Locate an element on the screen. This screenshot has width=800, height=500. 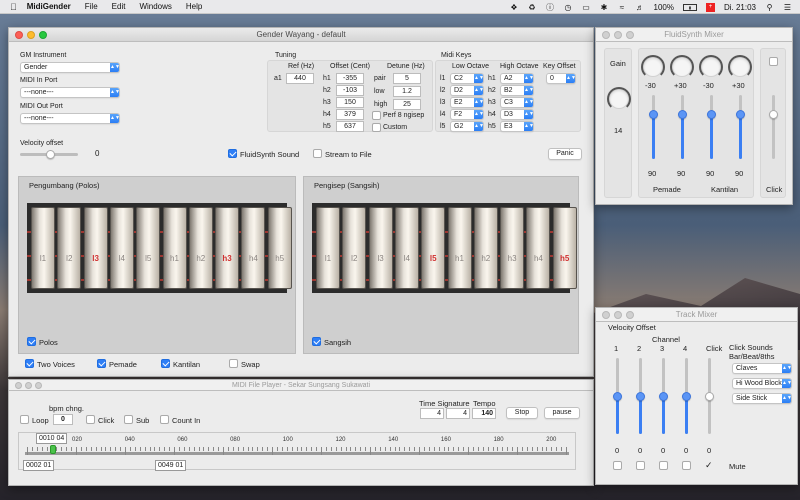
spotlight-icon: ⚲ is located at coordinates (769, 7).